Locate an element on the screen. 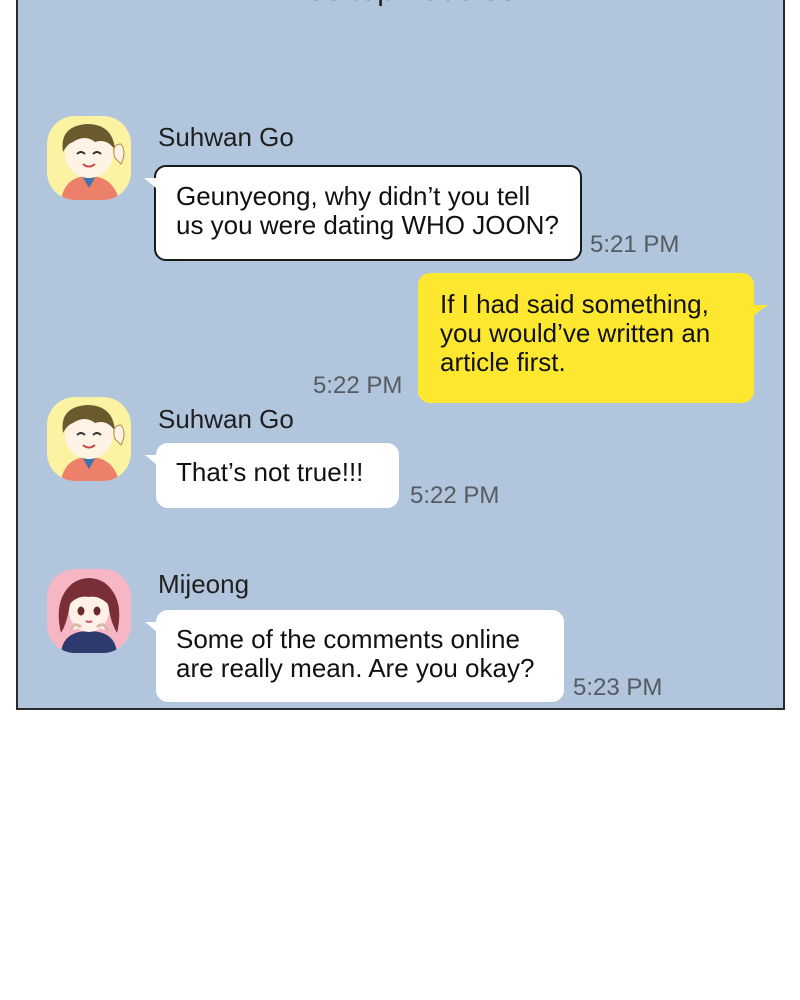  message-line: That’s not true!!! is located at coordinates (270, 472).